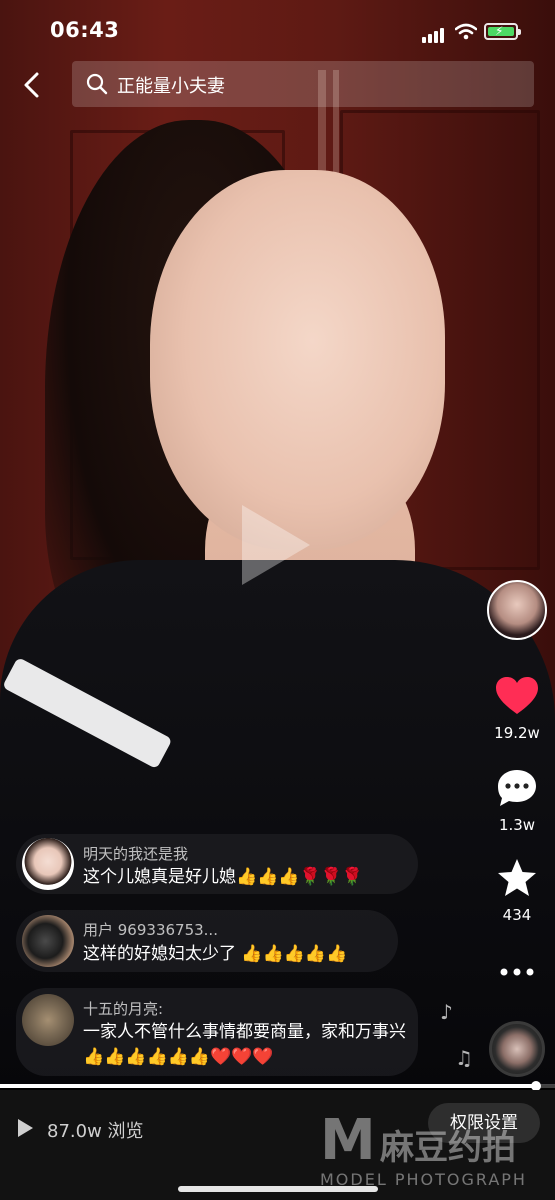 This screenshot has width=555, height=1200. Describe the element at coordinates (434, 33) in the screenshot. I see `cellular-signal-icon` at that location.